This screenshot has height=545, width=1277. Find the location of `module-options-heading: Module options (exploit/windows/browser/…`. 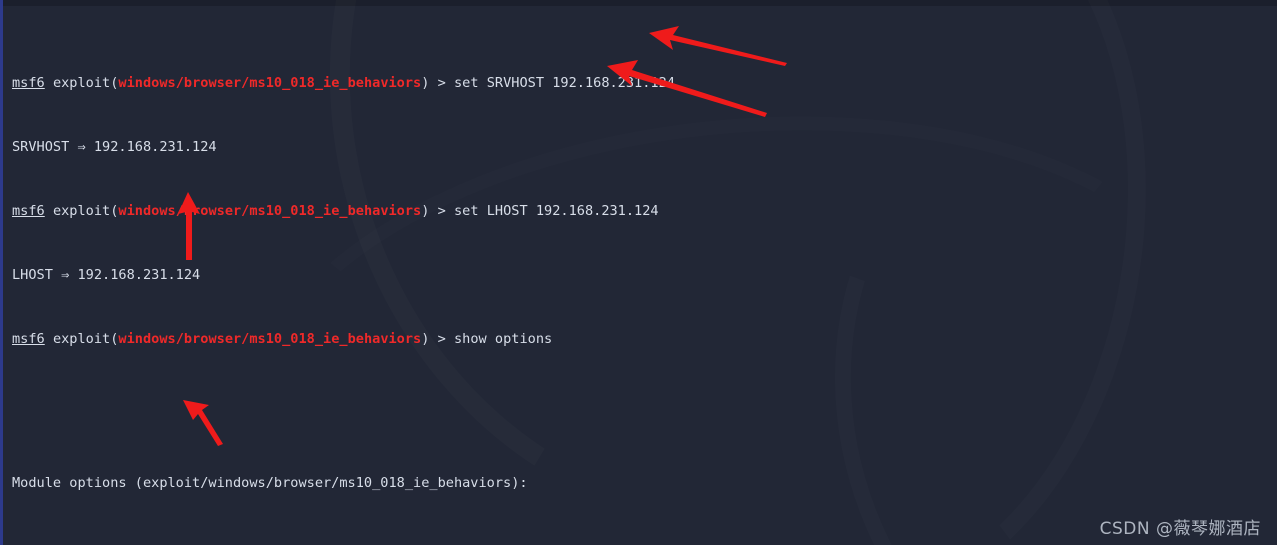

module-options-heading: Module options (exploit/windows/browser/… is located at coordinates (270, 483).